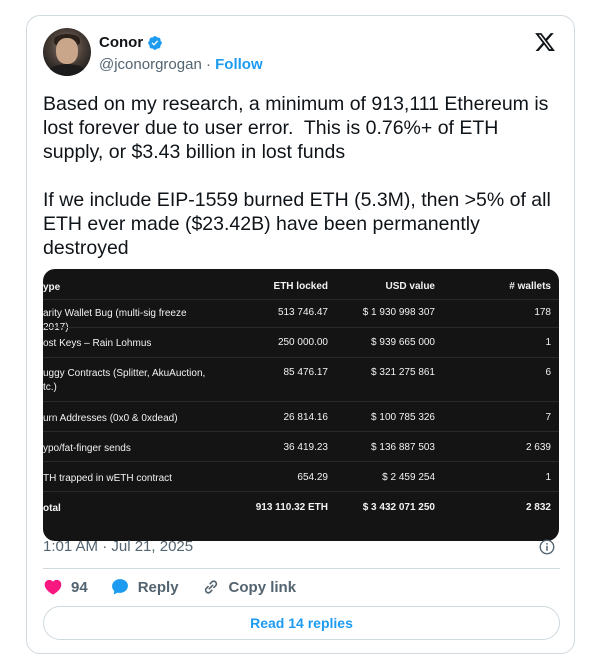 The width and height of the screenshot is (600, 669). I want to click on author-name: Conor, so click(121, 42).